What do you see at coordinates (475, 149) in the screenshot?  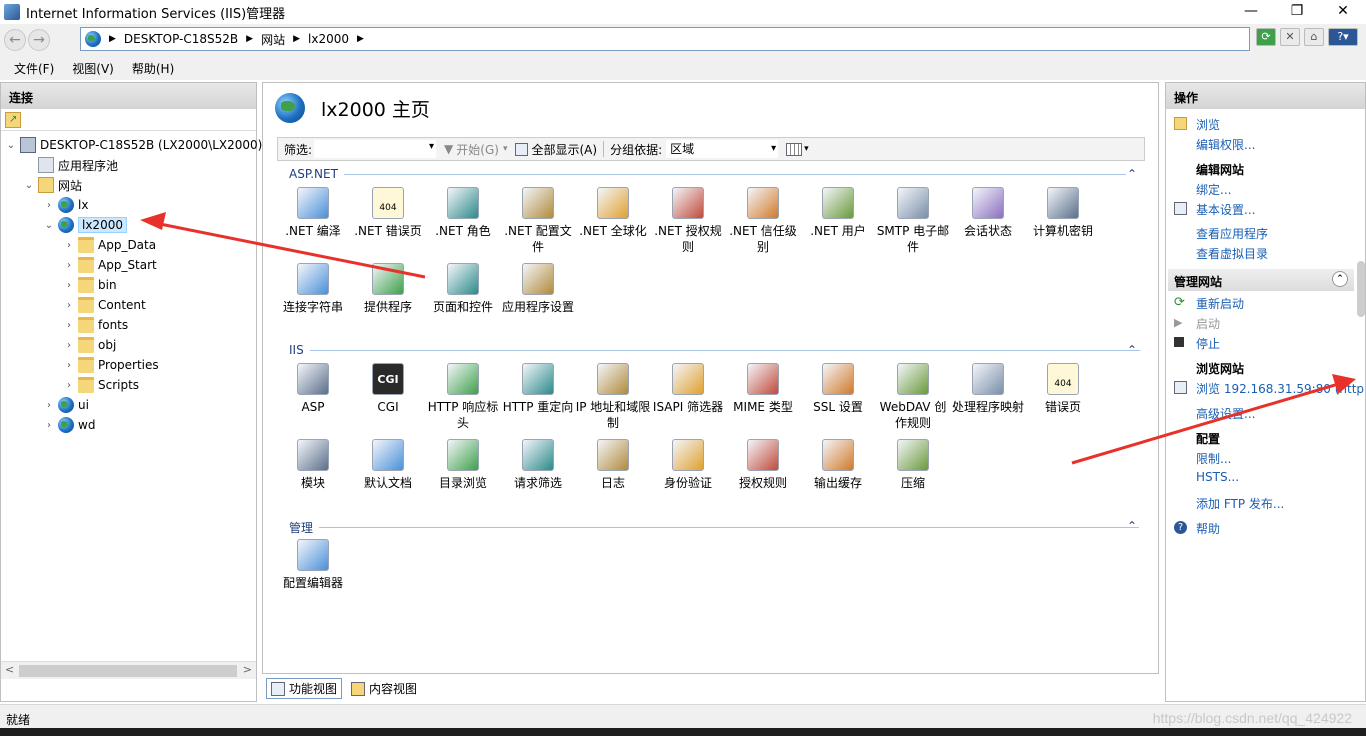 I see `start-filter-button: ▼ 开始(G) ▾` at bounding box center [475, 149].